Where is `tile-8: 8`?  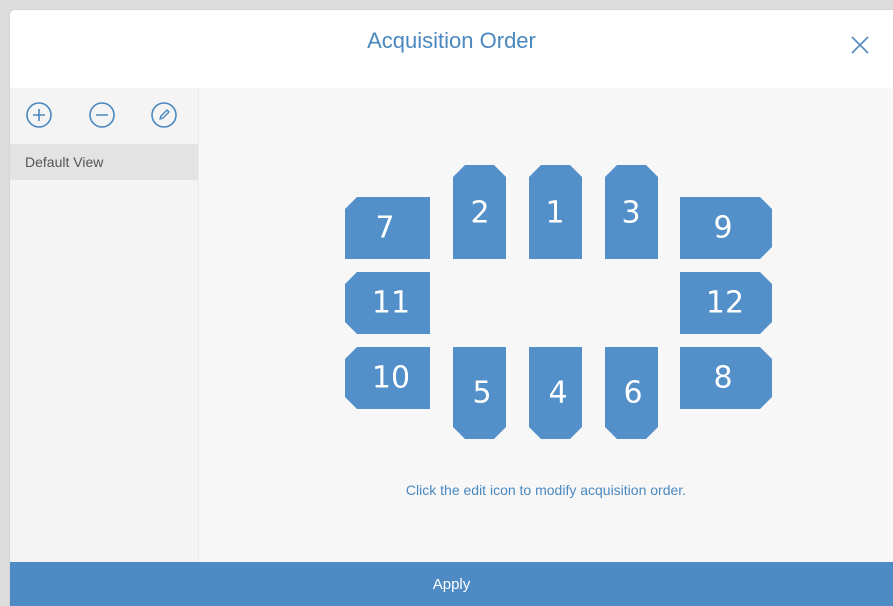 tile-8: 8 is located at coordinates (726, 378).